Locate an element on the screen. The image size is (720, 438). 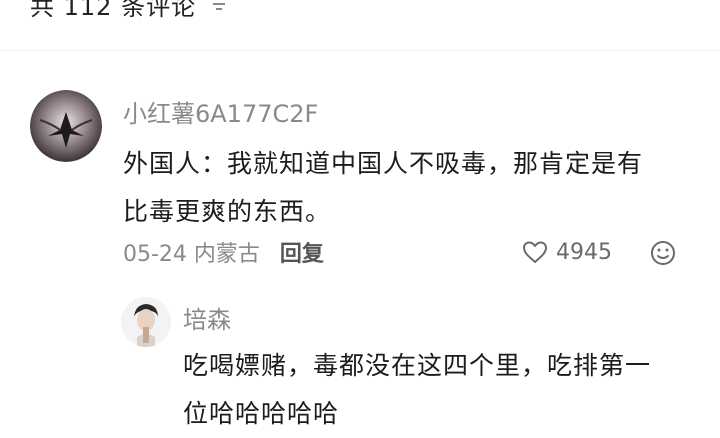
comment-meta: 05-24 内蒙古 回复 is located at coordinates (223, 252).